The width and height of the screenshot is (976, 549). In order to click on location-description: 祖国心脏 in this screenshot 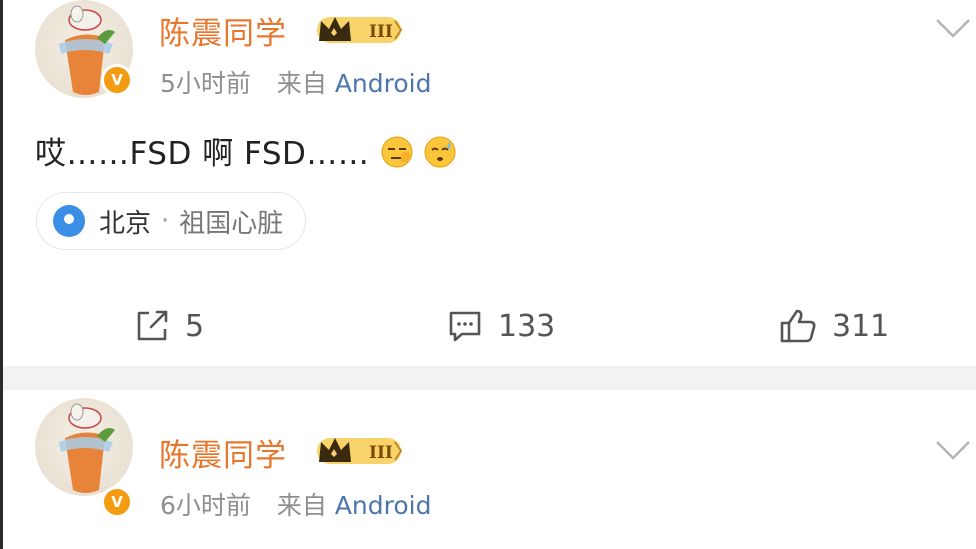, I will do `click(231, 223)`.